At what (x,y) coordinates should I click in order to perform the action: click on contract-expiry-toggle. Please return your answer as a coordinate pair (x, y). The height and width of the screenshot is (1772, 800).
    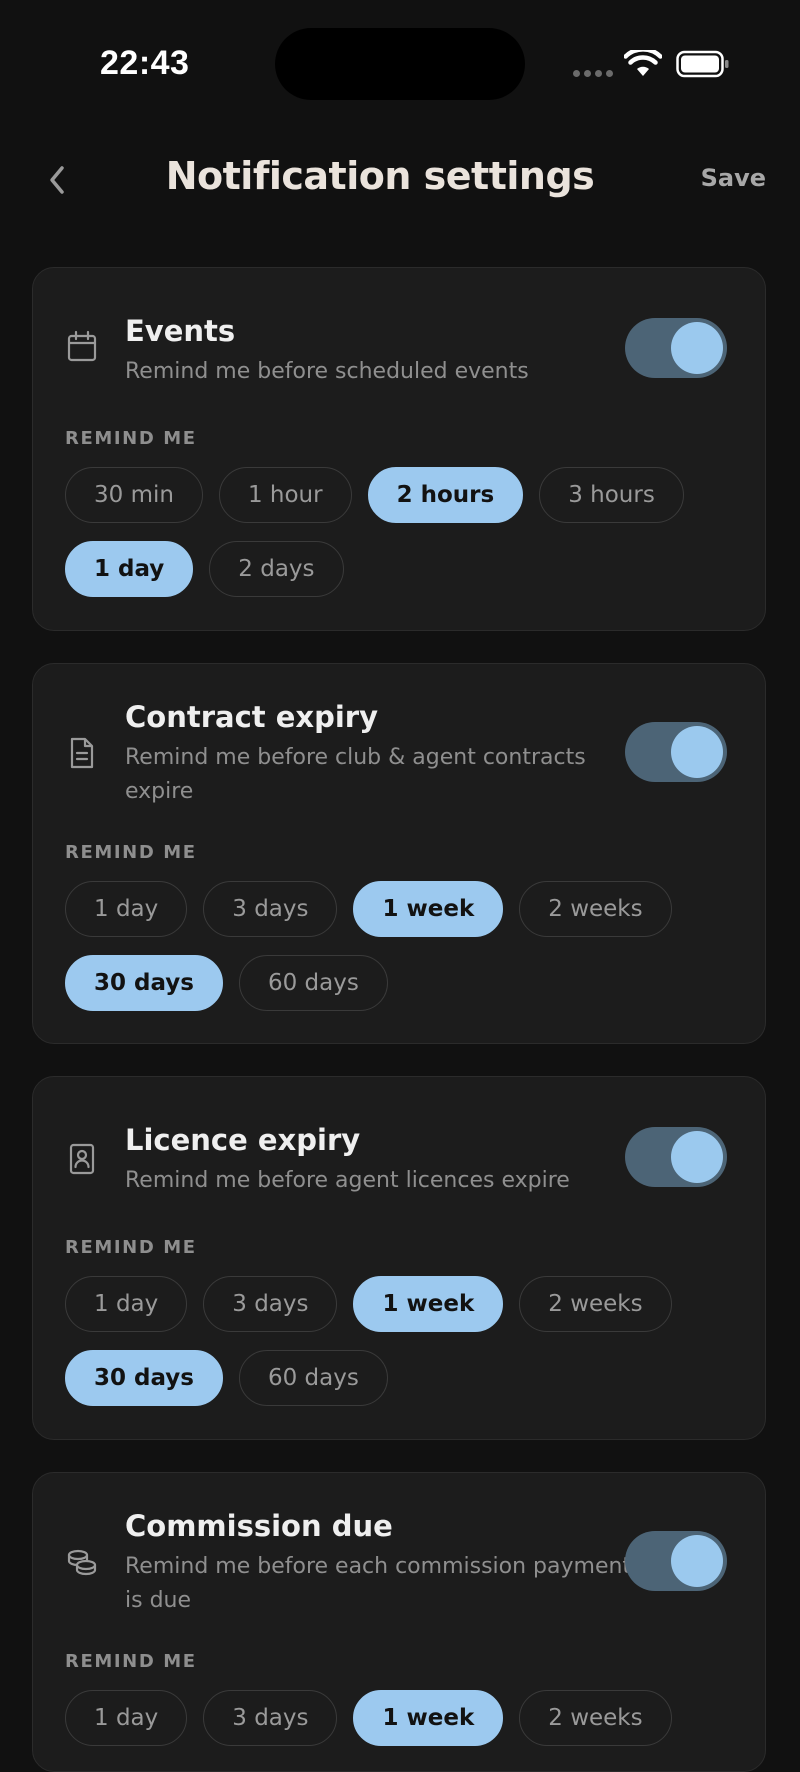
    Looking at the image, I should click on (676, 752).